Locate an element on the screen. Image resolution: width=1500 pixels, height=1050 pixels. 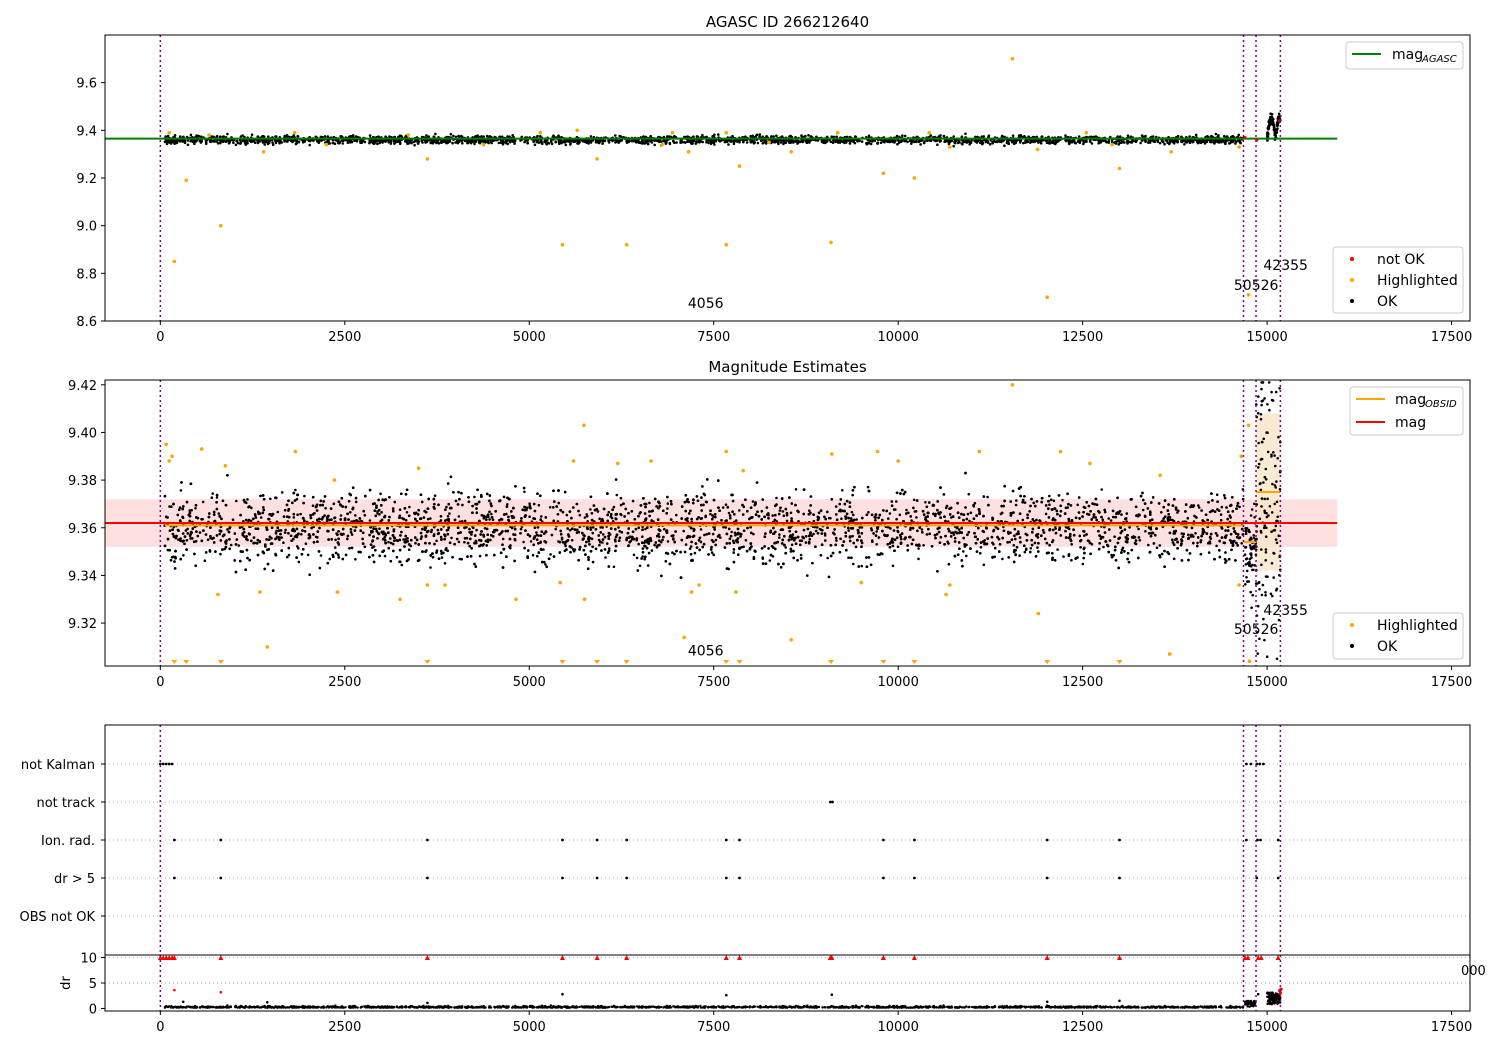
x-tick-label: 7500 is located at coordinates (713, 337).